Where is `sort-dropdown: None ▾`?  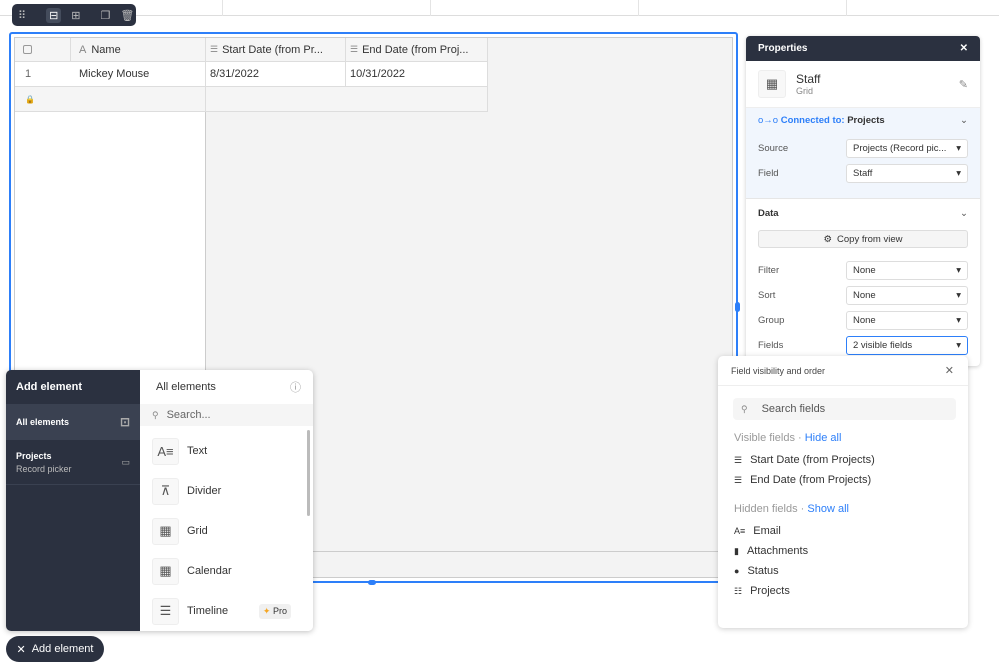
sort-dropdown: None ▾ is located at coordinates (907, 295).